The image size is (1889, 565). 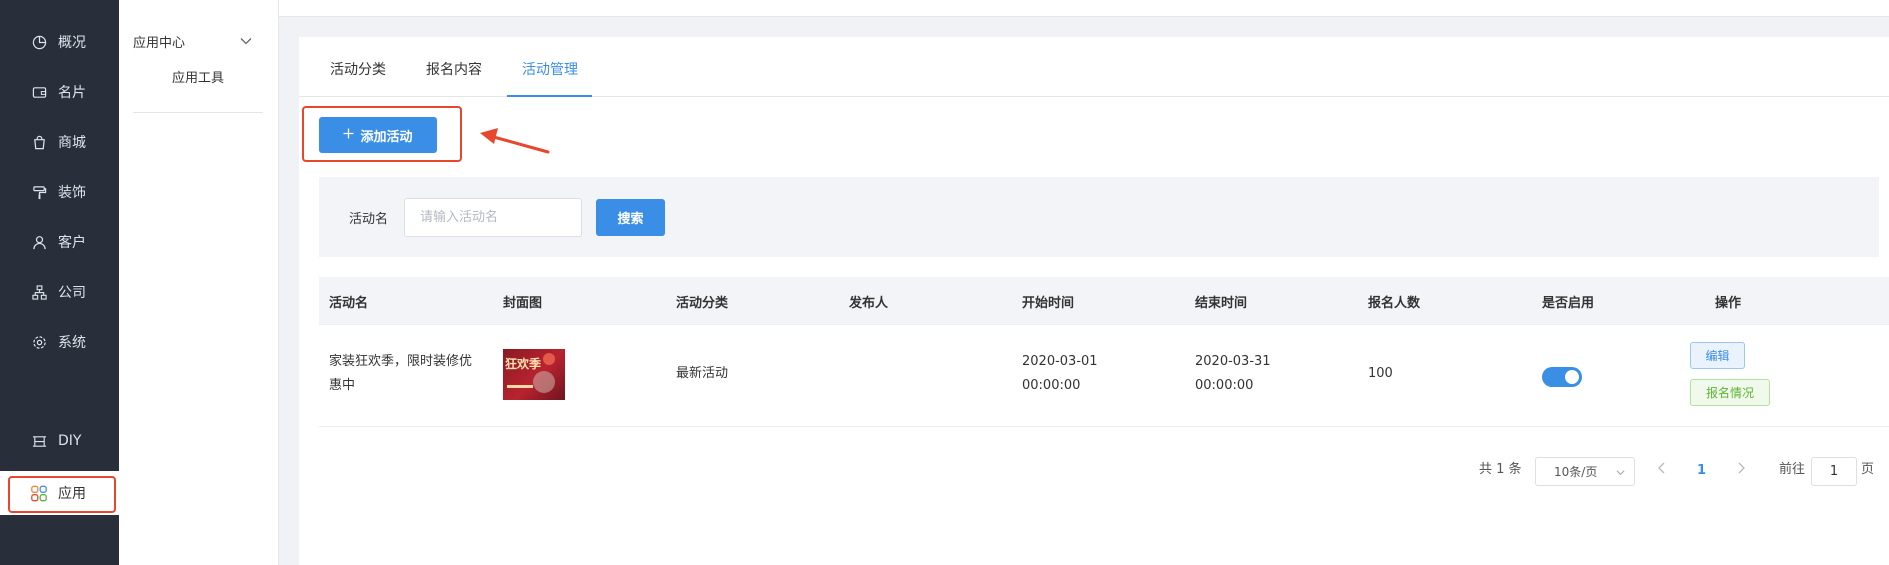 What do you see at coordinates (382, 134) in the screenshot?
I see `annotation-highlight-add-button` at bounding box center [382, 134].